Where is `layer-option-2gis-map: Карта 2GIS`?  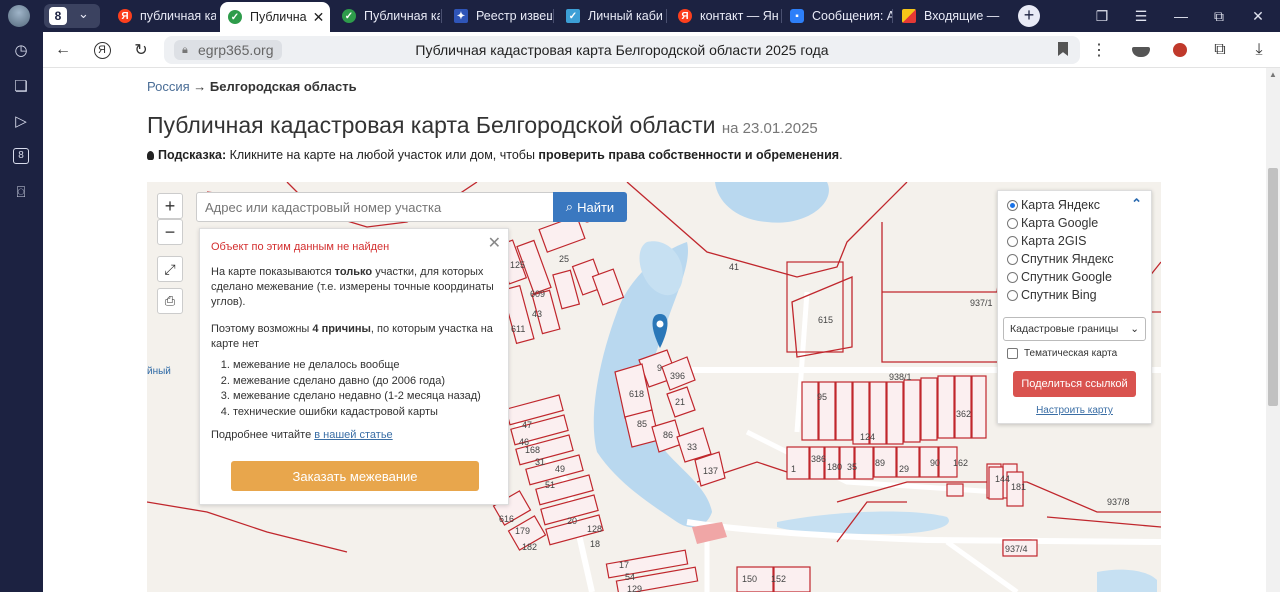 layer-option-2gis-map: Карта 2GIS is located at coordinates (1046, 241).